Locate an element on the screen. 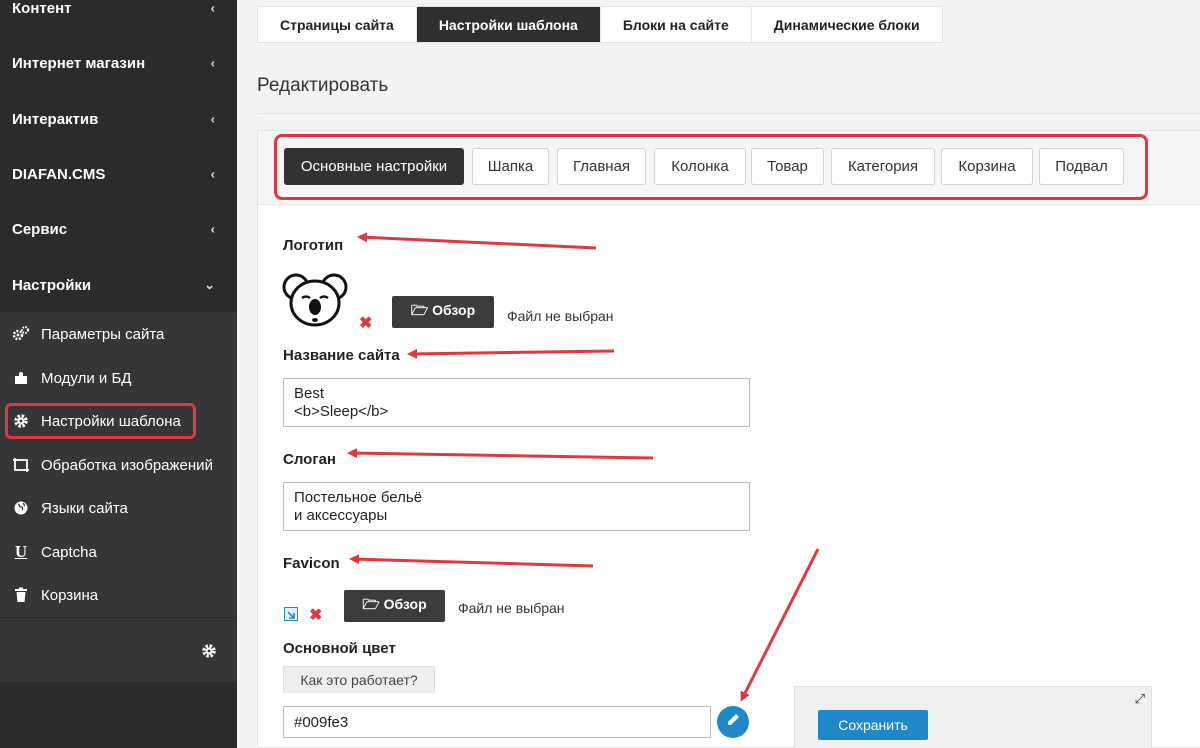 The height and width of the screenshot is (748, 1200). color-input: #009fe3 is located at coordinates (497, 722).